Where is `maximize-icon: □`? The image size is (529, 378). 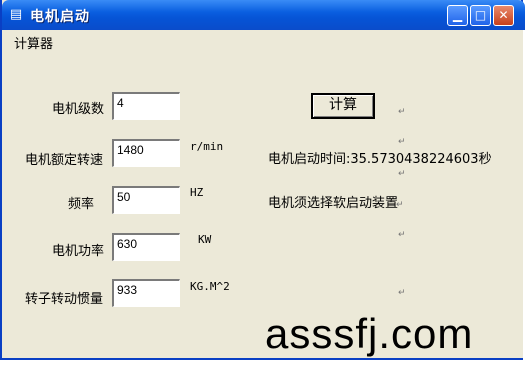
maximize-icon: □ is located at coordinates (480, 15).